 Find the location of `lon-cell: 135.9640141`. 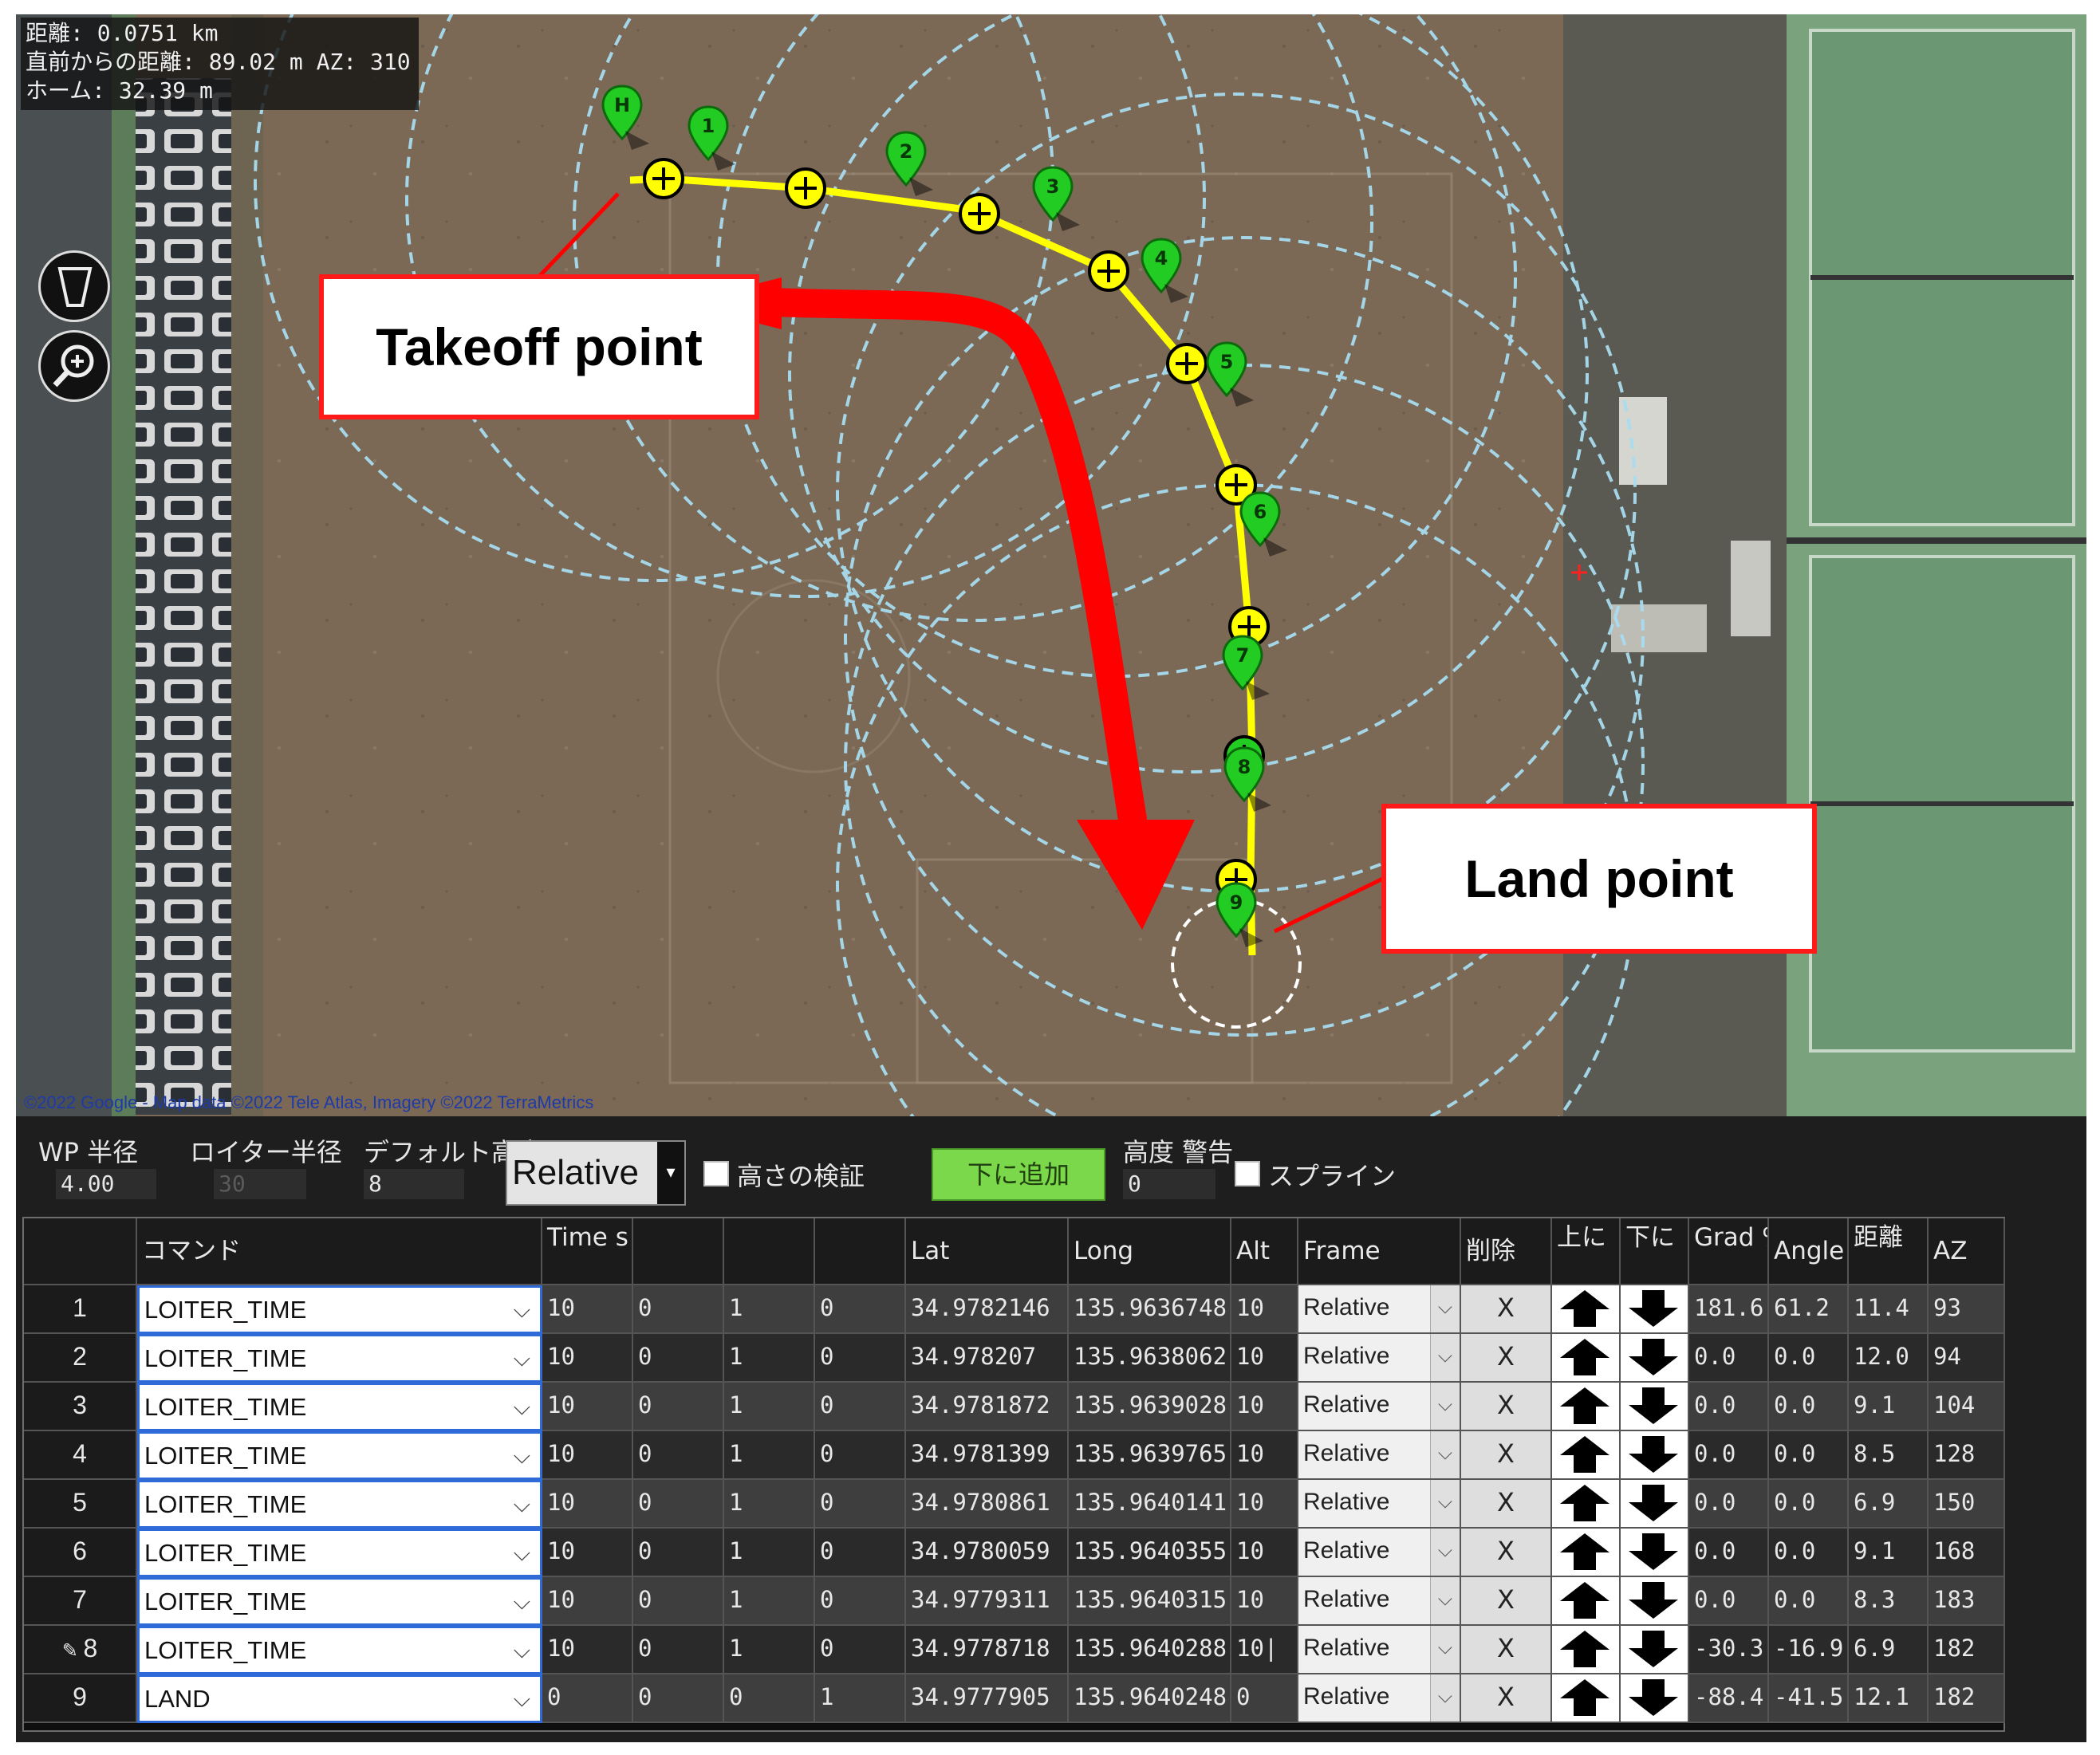

lon-cell: 135.9640141 is located at coordinates (1150, 1504).